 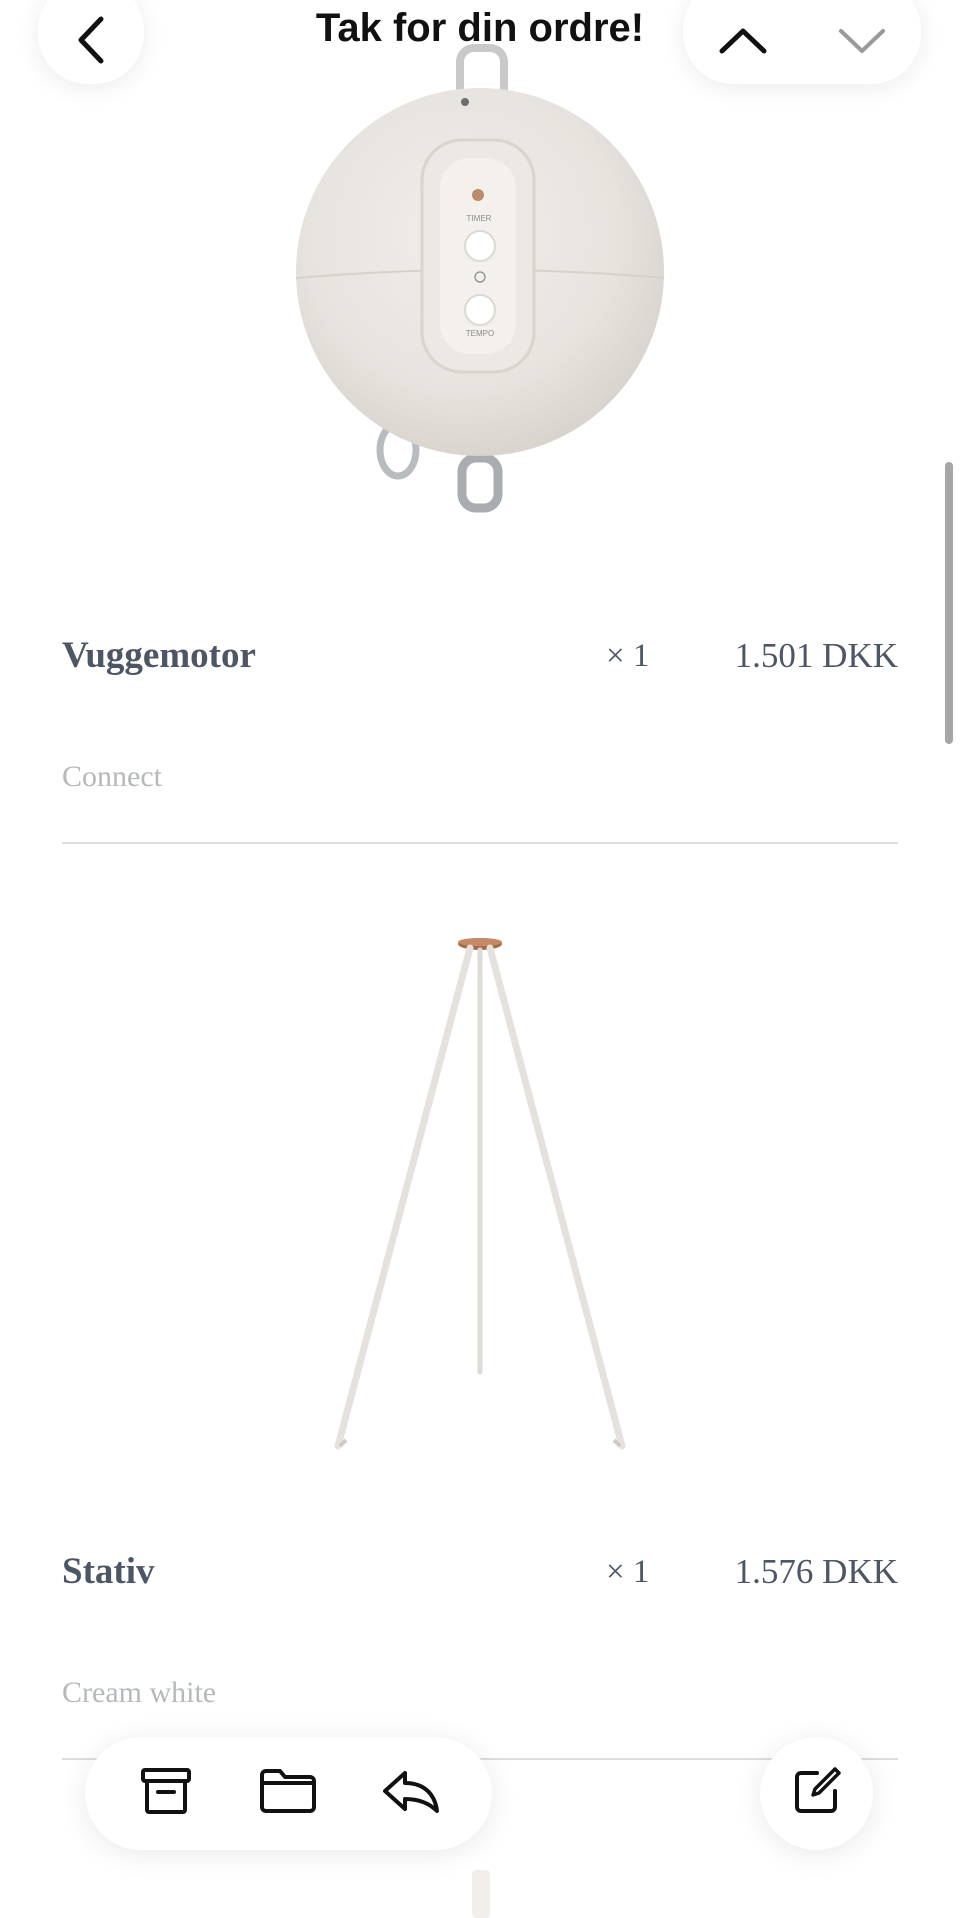 I want to click on product-price: 1.501 DKK, so click(x=816, y=655).